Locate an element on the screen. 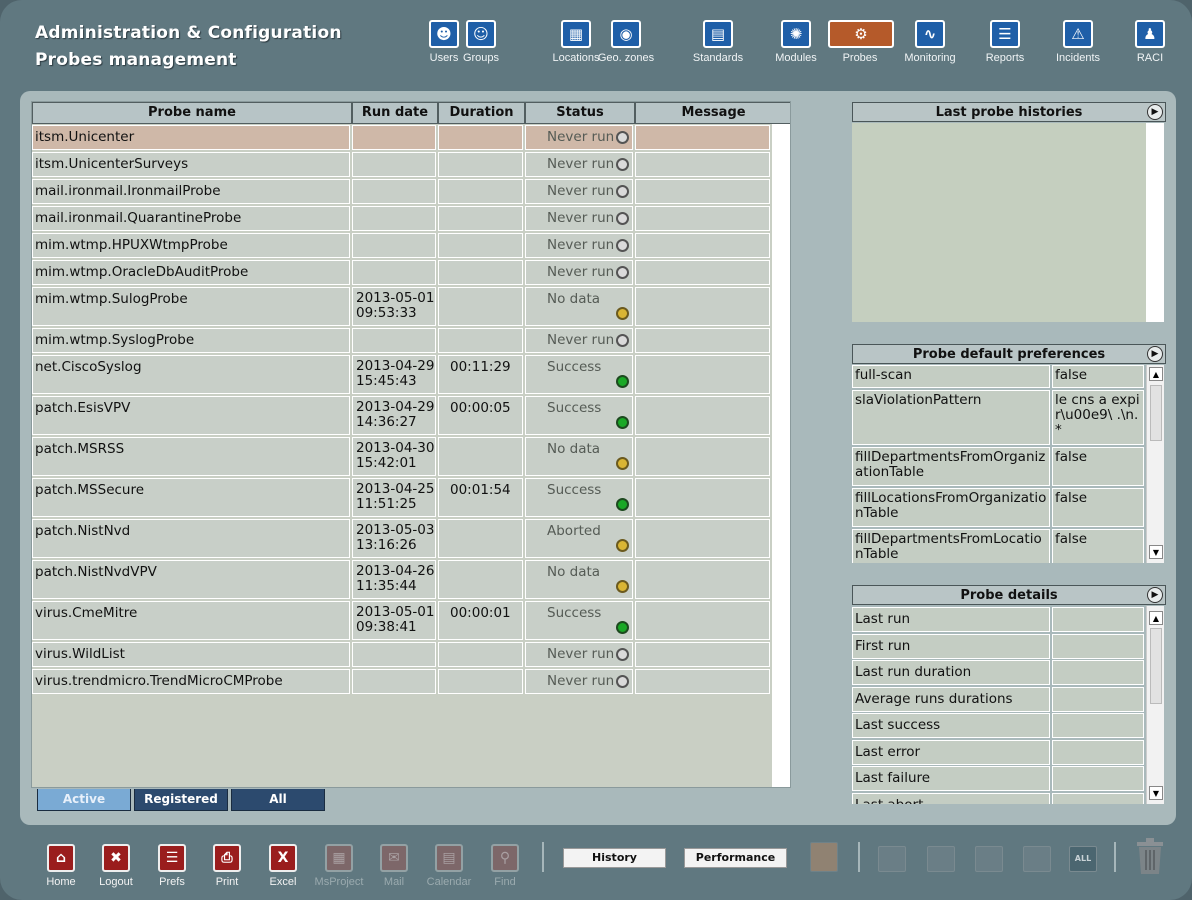 This screenshot has width=1192, height=900. history-button: History is located at coordinates (614, 858).